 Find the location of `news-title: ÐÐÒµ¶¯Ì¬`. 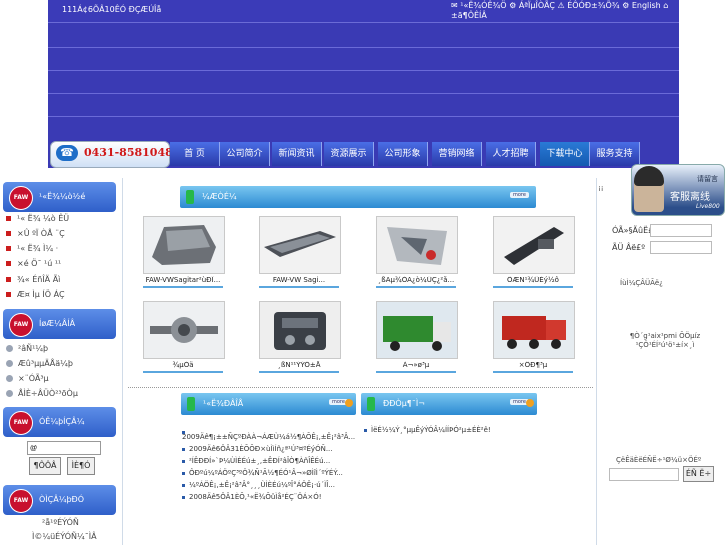

news-title: ÐÐÒµ¶¯Ì¬ is located at coordinates (404, 403).